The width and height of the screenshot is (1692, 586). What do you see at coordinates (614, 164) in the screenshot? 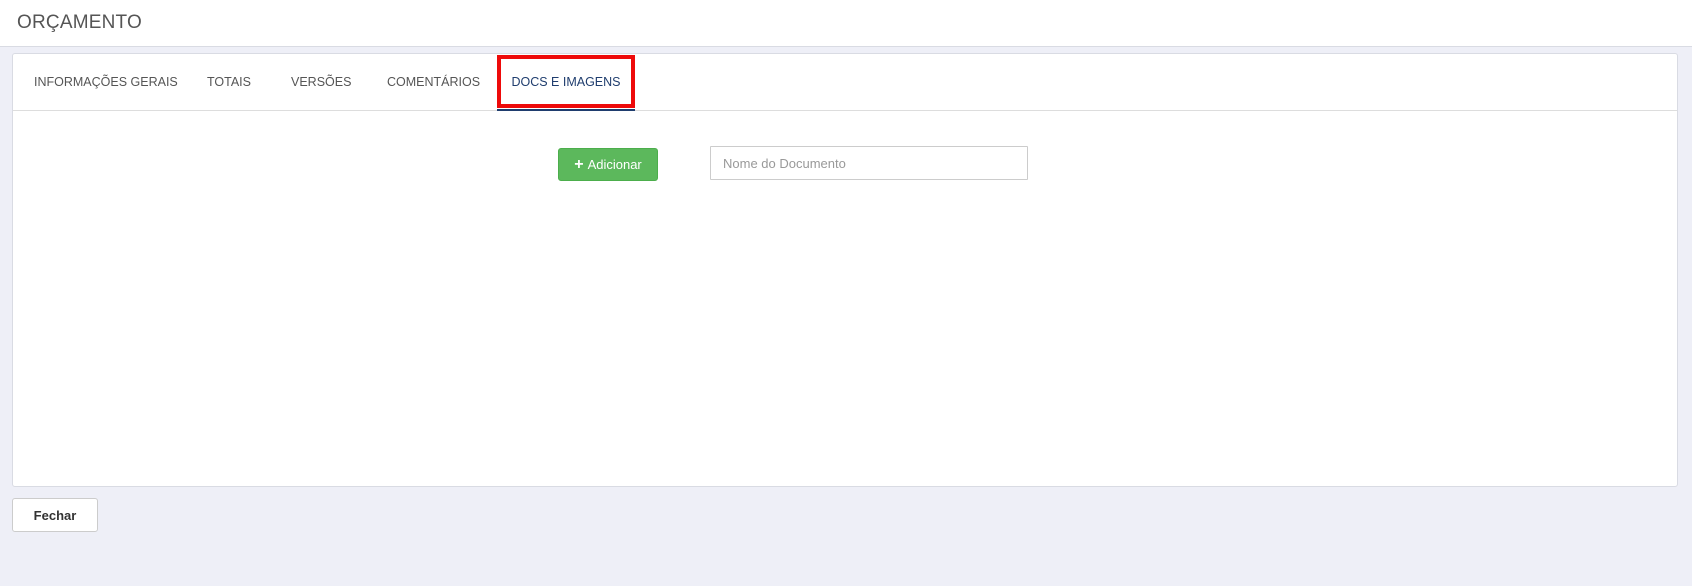
I see `add-document-label: Adicionar` at bounding box center [614, 164].